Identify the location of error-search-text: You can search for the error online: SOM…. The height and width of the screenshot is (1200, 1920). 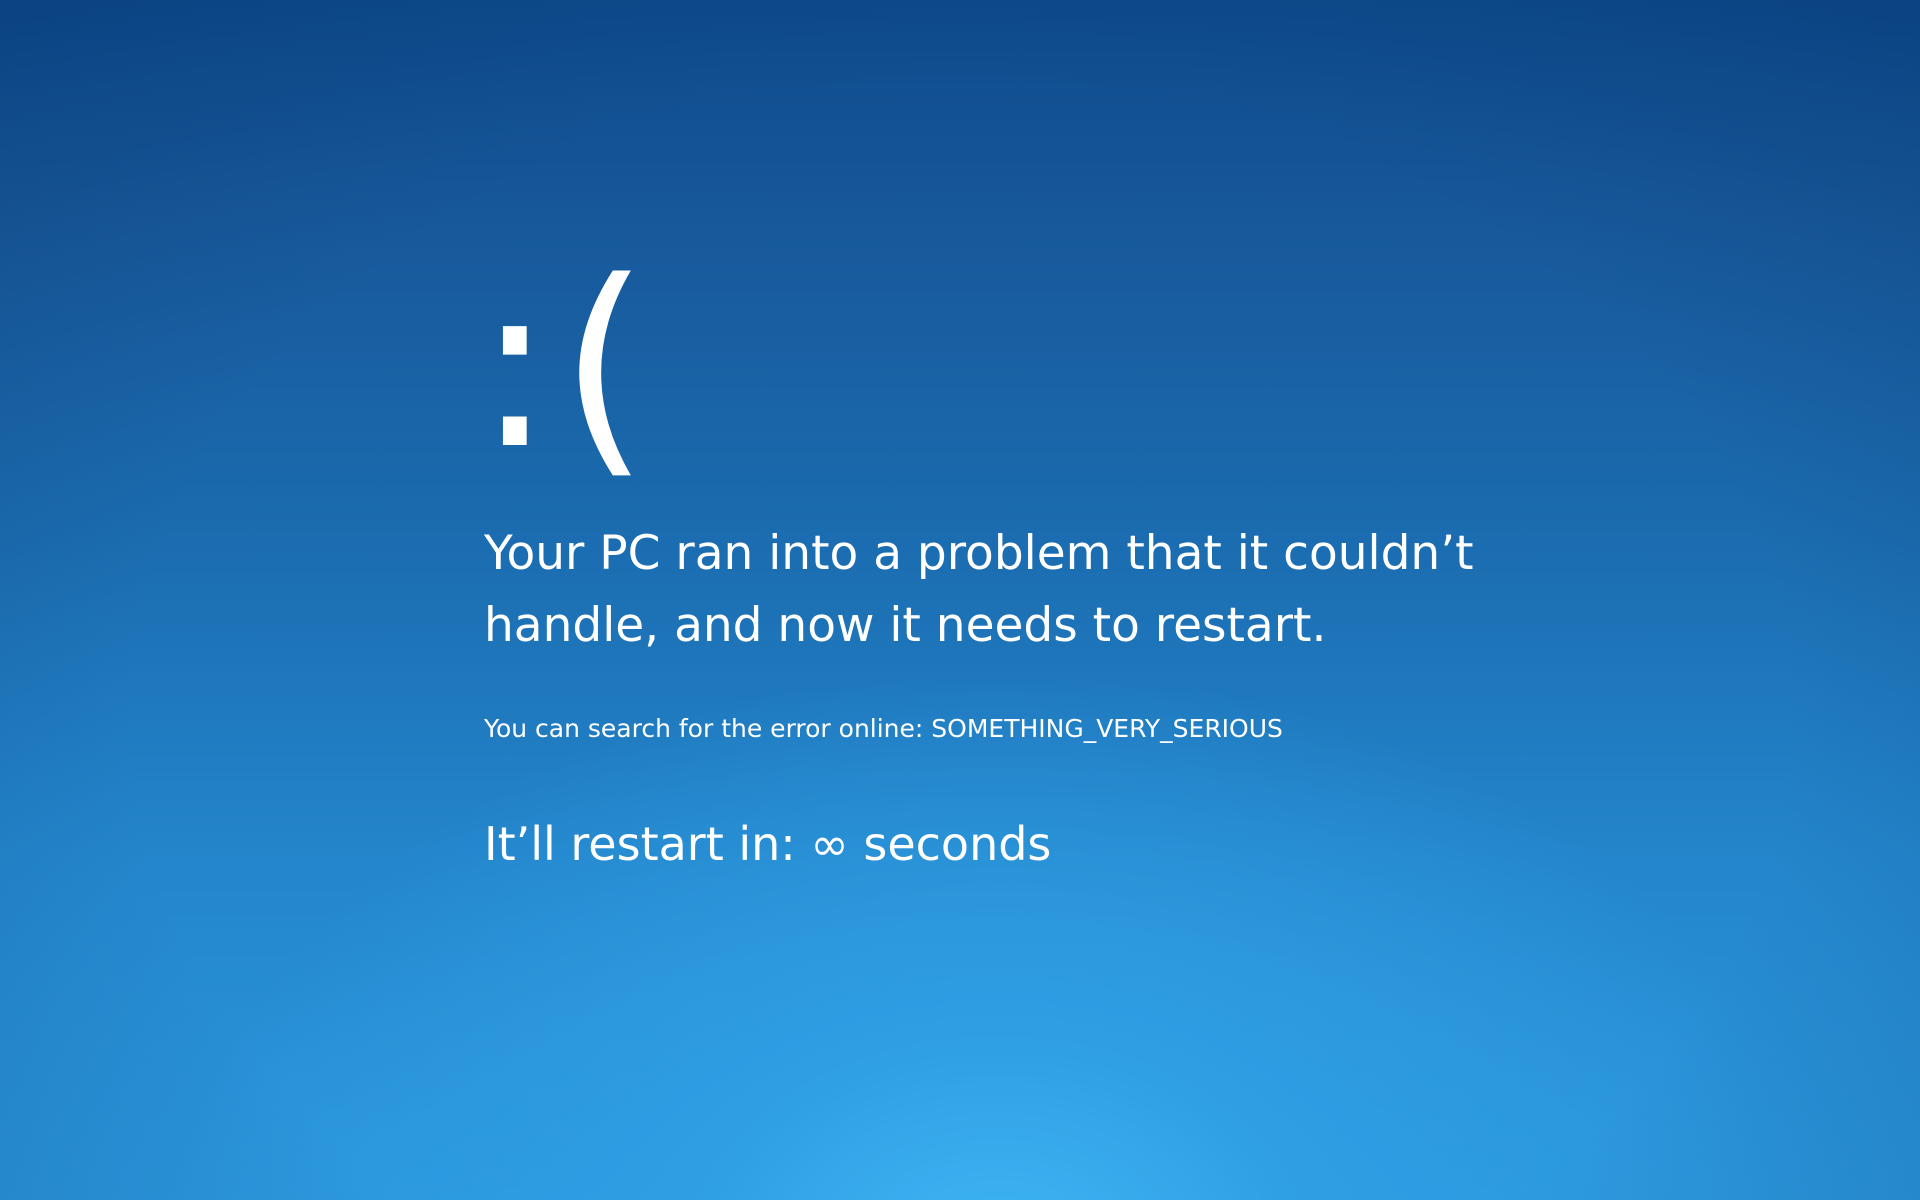
(883, 728).